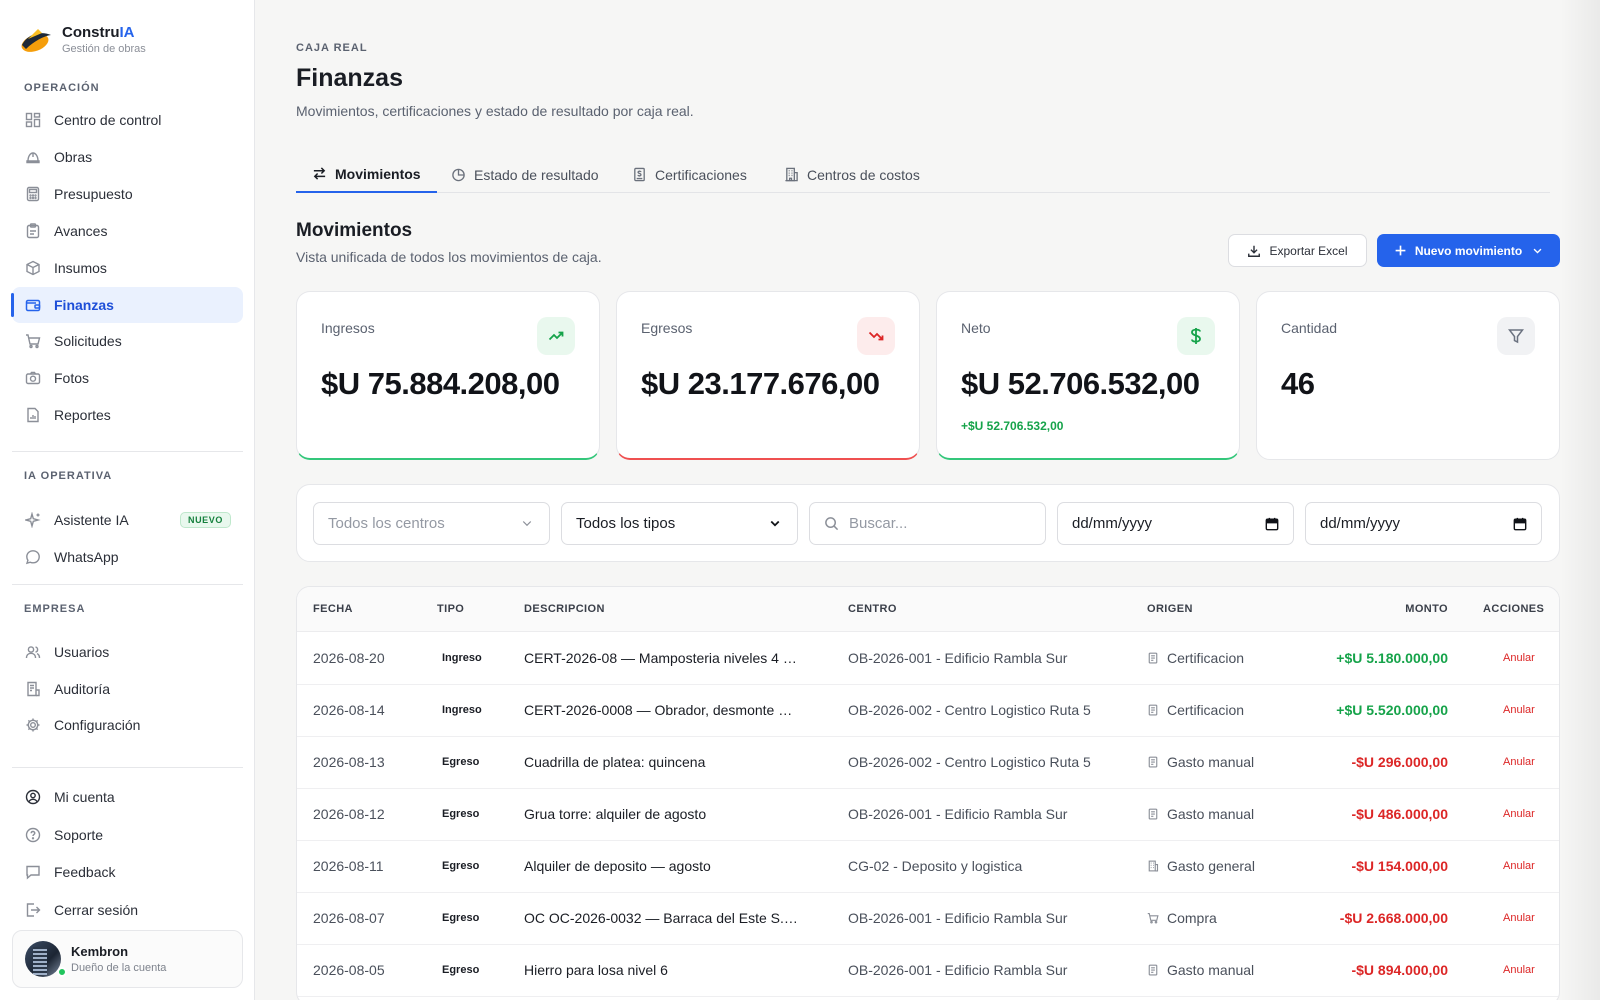 This screenshot has width=1600, height=1000. Describe the element at coordinates (1272, 524) in the screenshot. I see `calendar-icon` at that location.